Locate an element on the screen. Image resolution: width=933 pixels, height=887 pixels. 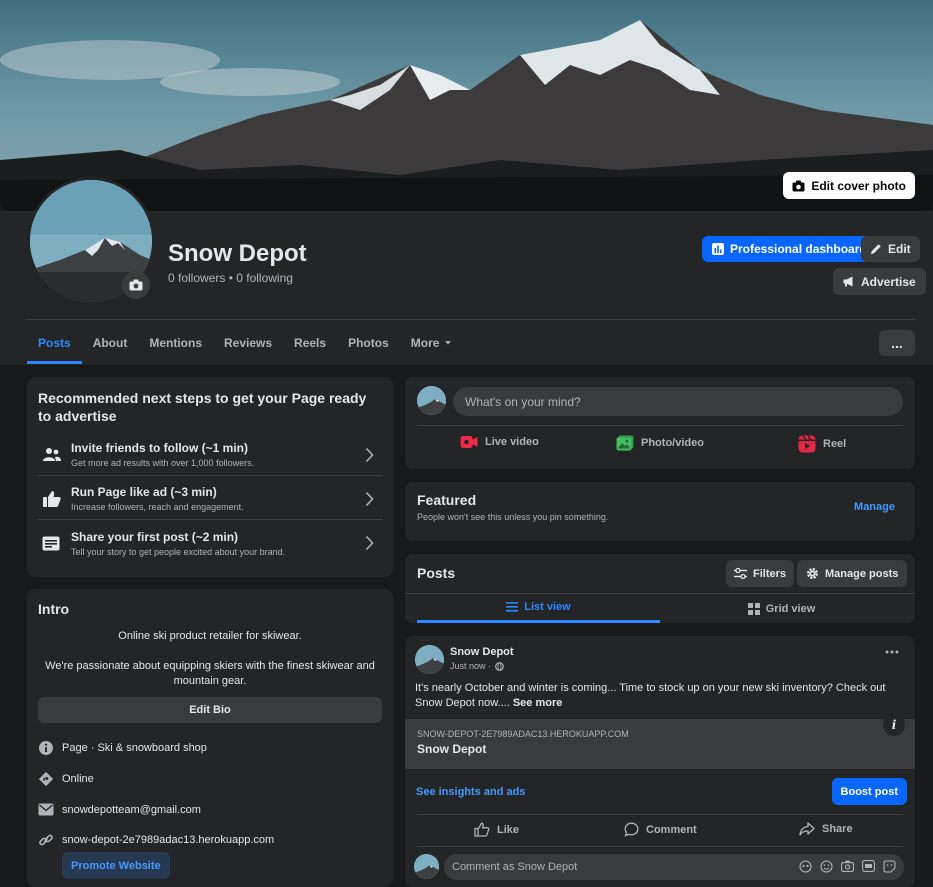
email-text: snowdepotteam@gmail.com is located at coordinates (131, 810).